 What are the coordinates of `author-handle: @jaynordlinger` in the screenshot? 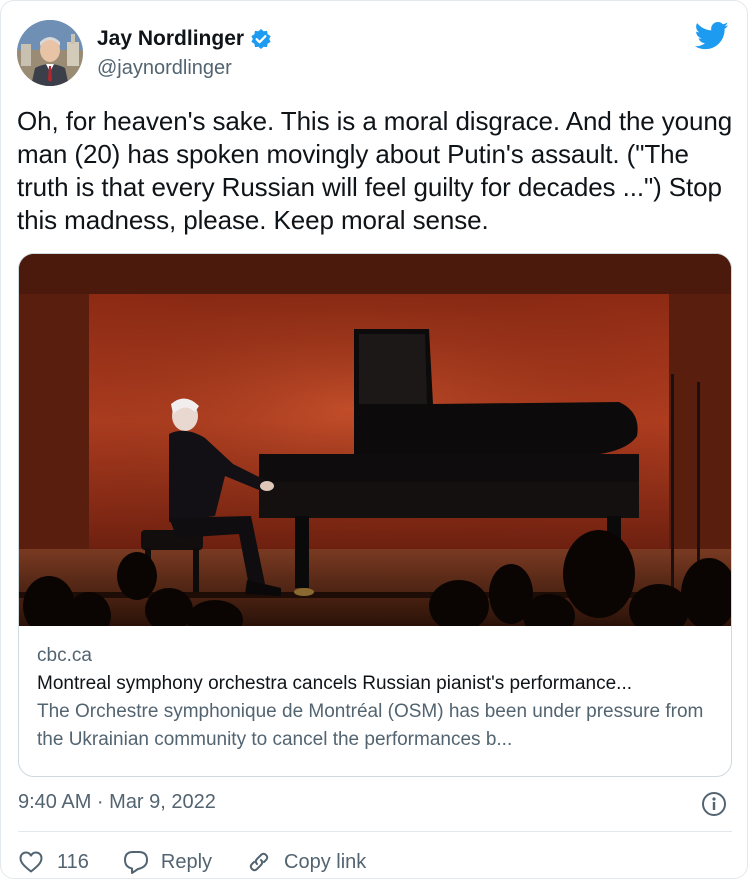 It's located at (164, 68).